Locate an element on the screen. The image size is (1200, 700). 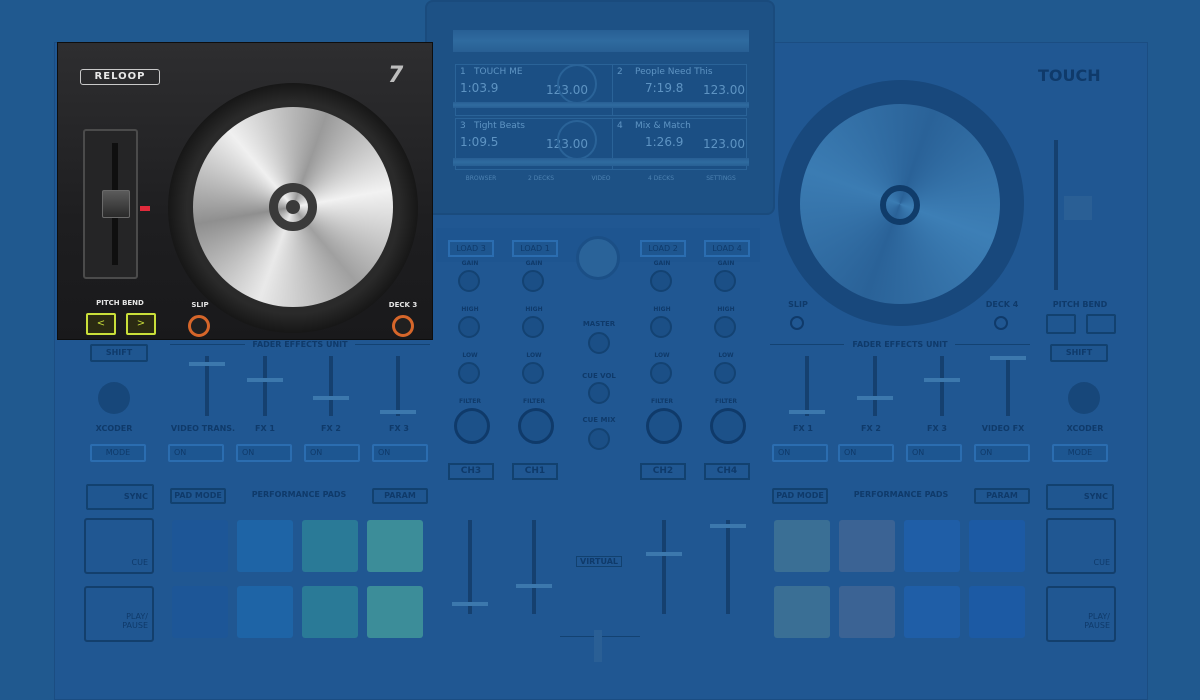
pitch-bend-minus-button: < is located at coordinates (101, 324).